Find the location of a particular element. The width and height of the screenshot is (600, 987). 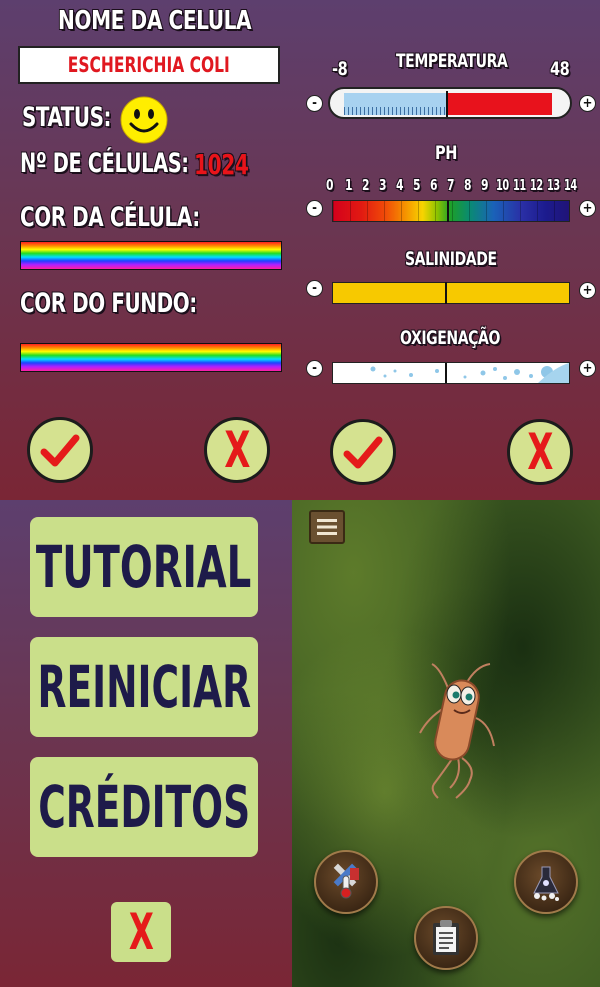

oxygenation-plus-label: + is located at coordinates (587, 368).